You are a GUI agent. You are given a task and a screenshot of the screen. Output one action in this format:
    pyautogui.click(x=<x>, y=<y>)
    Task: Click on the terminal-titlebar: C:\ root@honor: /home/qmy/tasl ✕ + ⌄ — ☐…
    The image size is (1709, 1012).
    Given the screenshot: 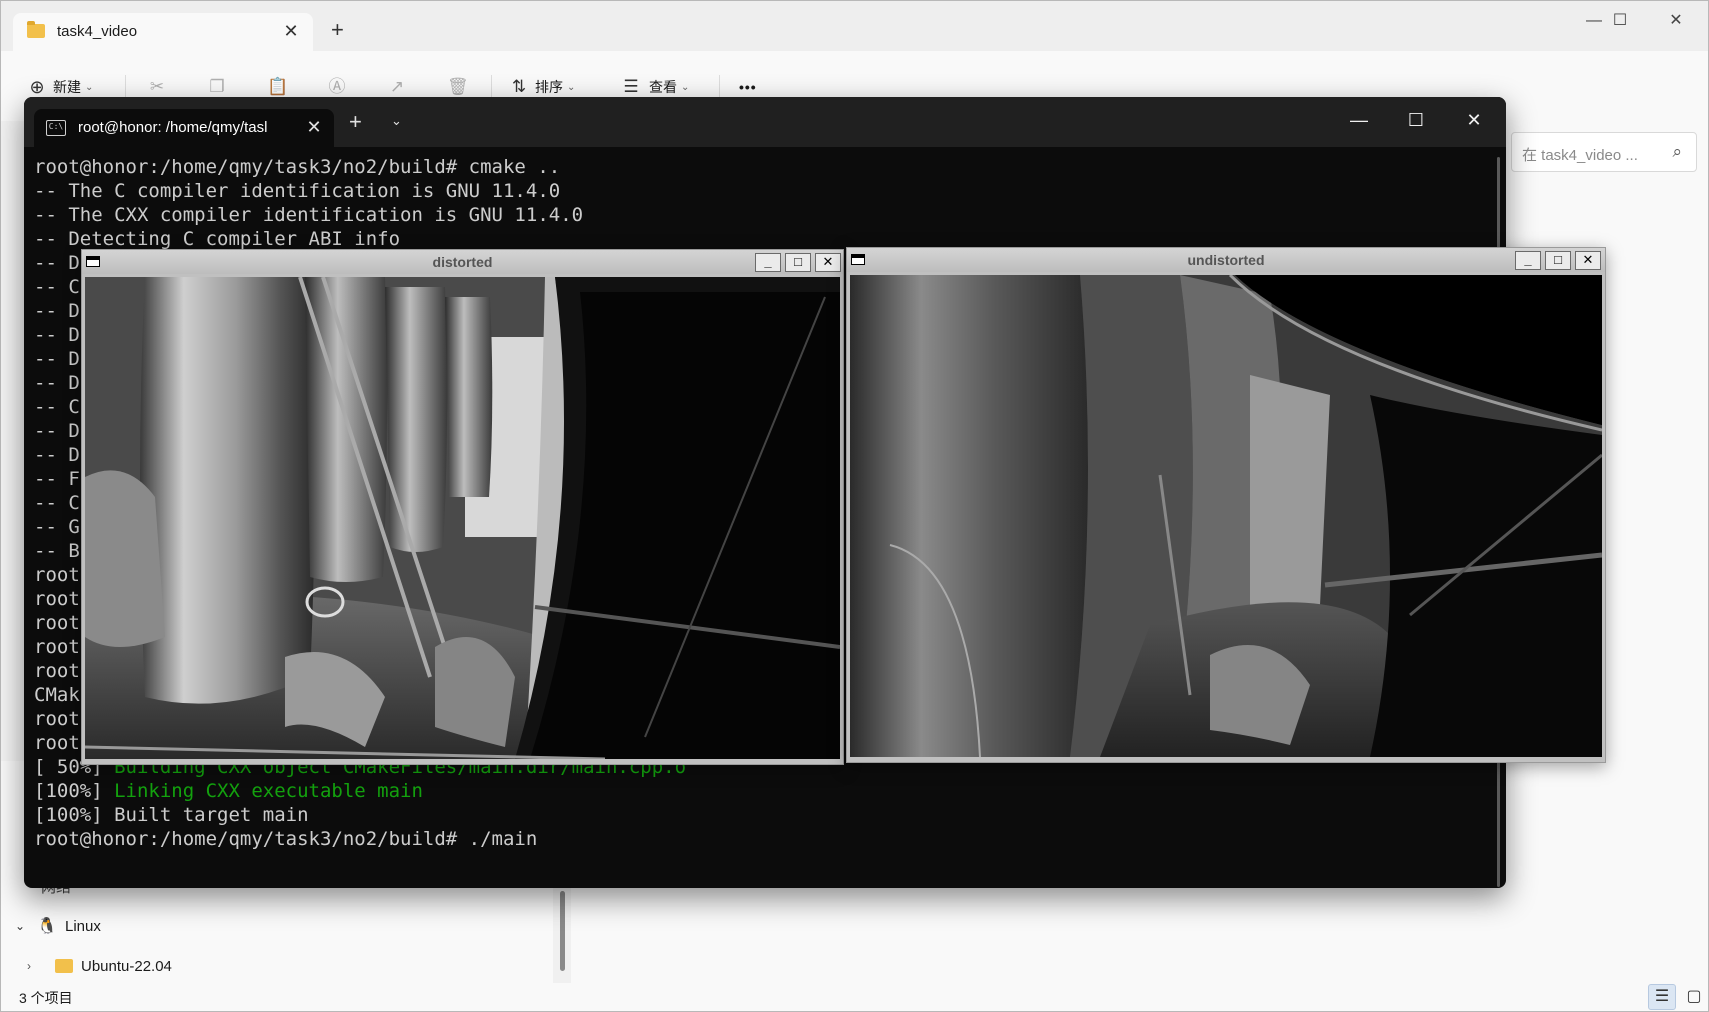 What is the action you would take?
    pyautogui.click(x=765, y=122)
    